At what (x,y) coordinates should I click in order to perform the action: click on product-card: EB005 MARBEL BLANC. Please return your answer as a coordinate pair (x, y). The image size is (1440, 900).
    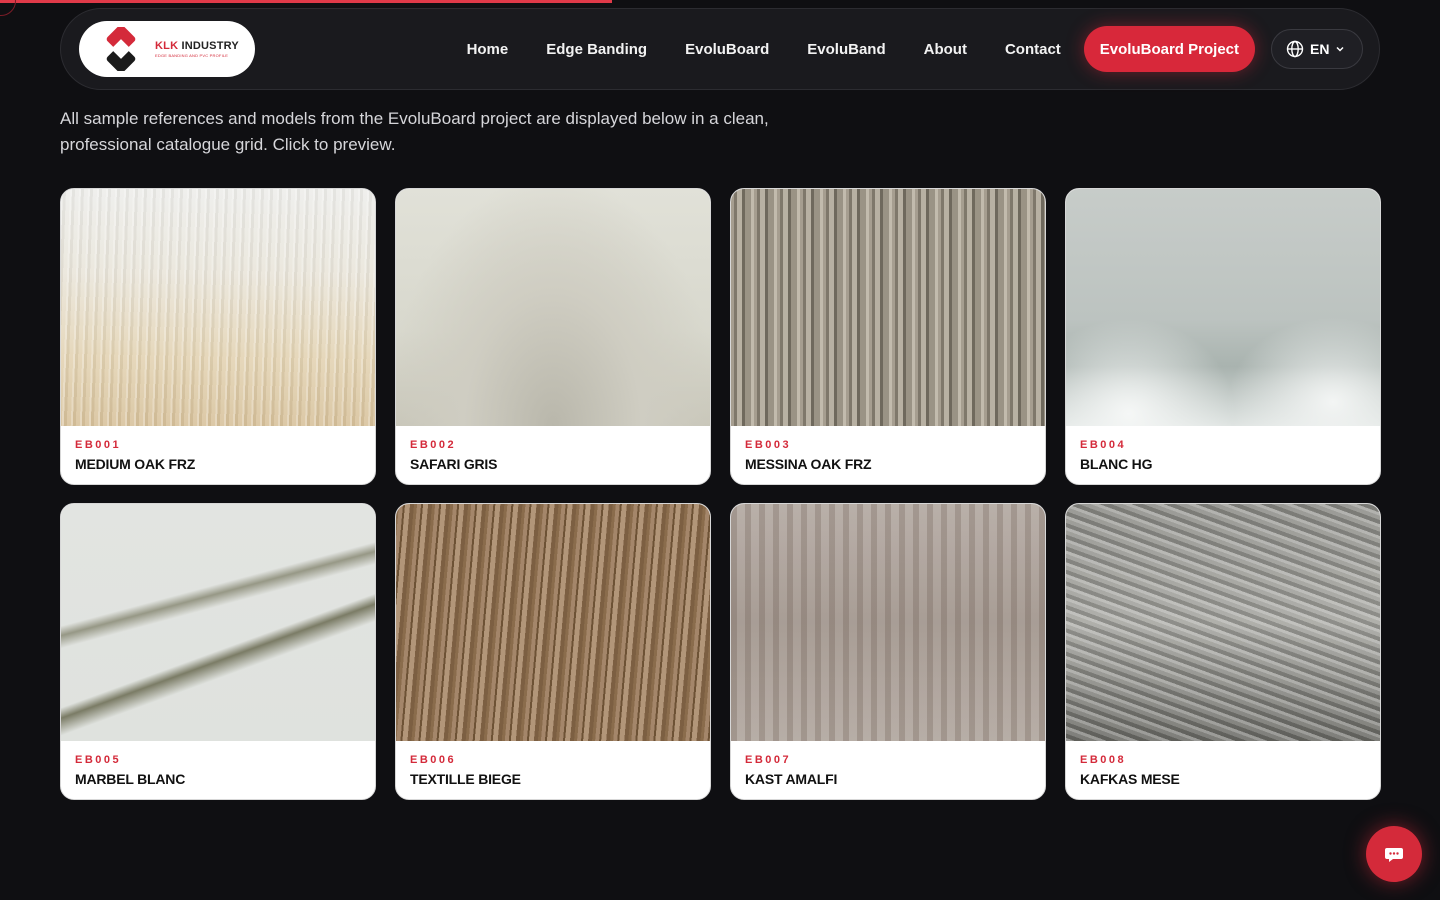
    Looking at the image, I should click on (218, 651).